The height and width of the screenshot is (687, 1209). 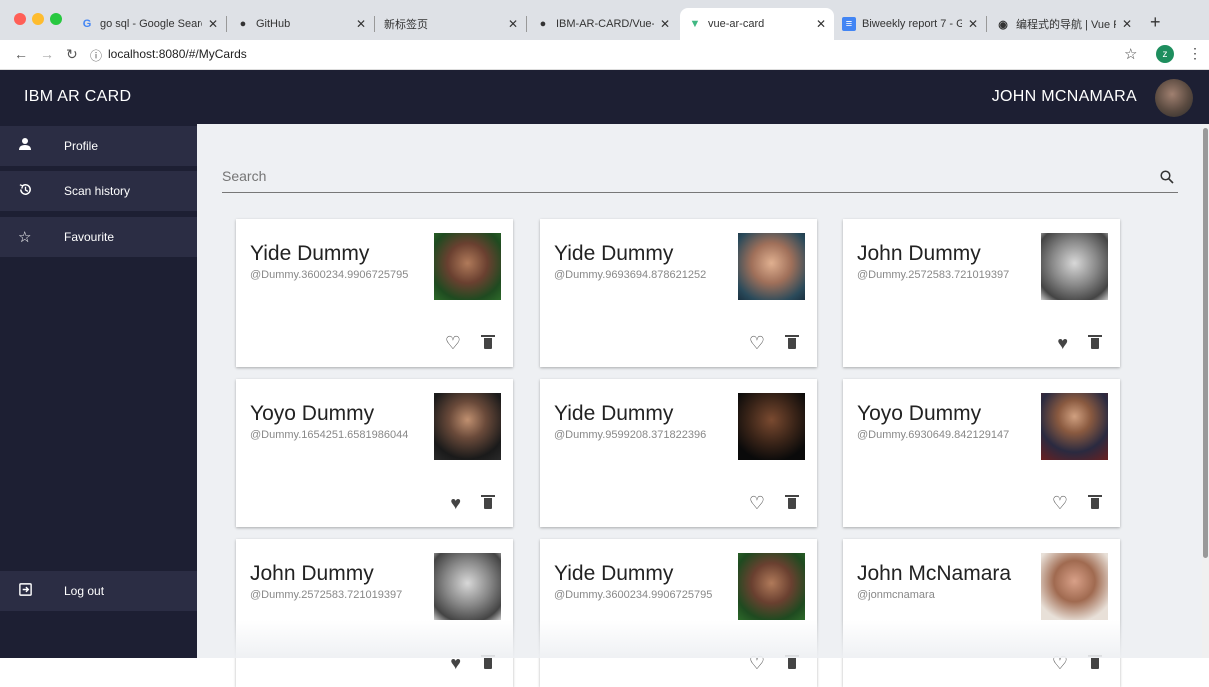 What do you see at coordinates (604, 55) in the screenshot?
I see `browser-toolbar: ← → ↻ ⓘ localhost:8080/#/MyCards ☆ z ⋮` at bounding box center [604, 55].